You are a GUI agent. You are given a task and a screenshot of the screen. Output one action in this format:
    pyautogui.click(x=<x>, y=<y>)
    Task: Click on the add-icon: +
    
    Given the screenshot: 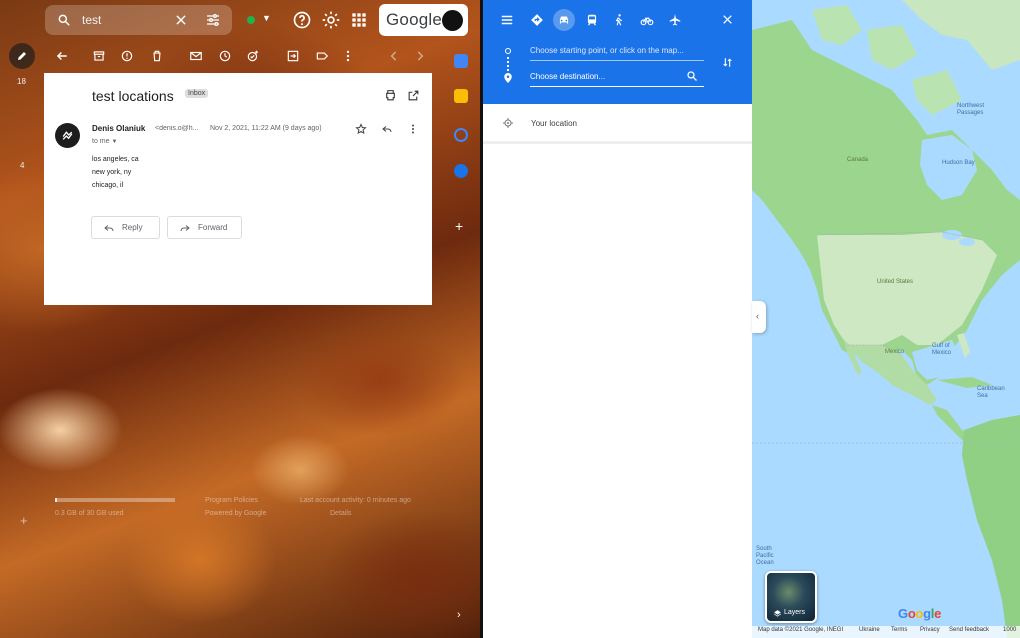 What is the action you would take?
    pyautogui.click(x=24, y=520)
    